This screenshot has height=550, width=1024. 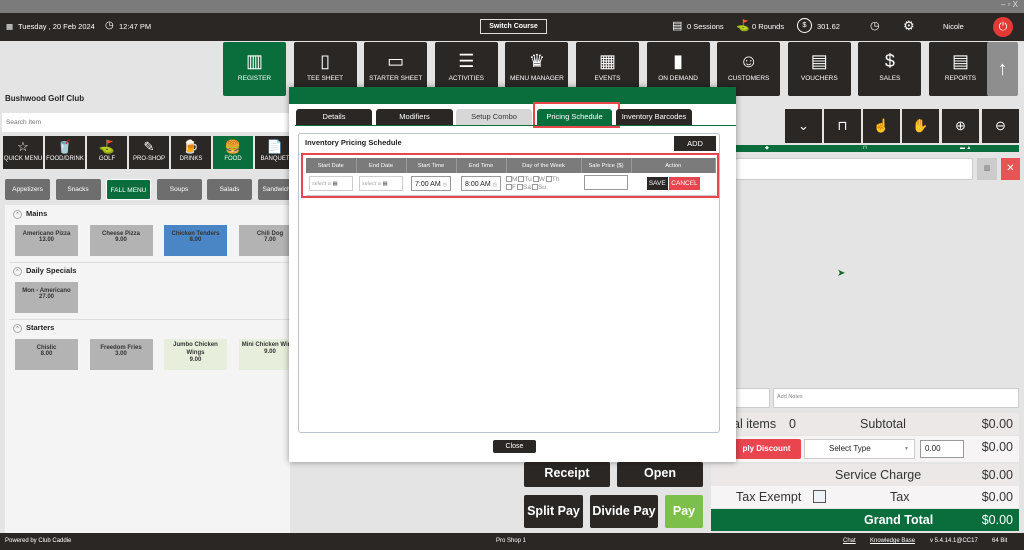 I want to click on menu-item: Cheese Pizza 9.00, so click(x=121, y=240).